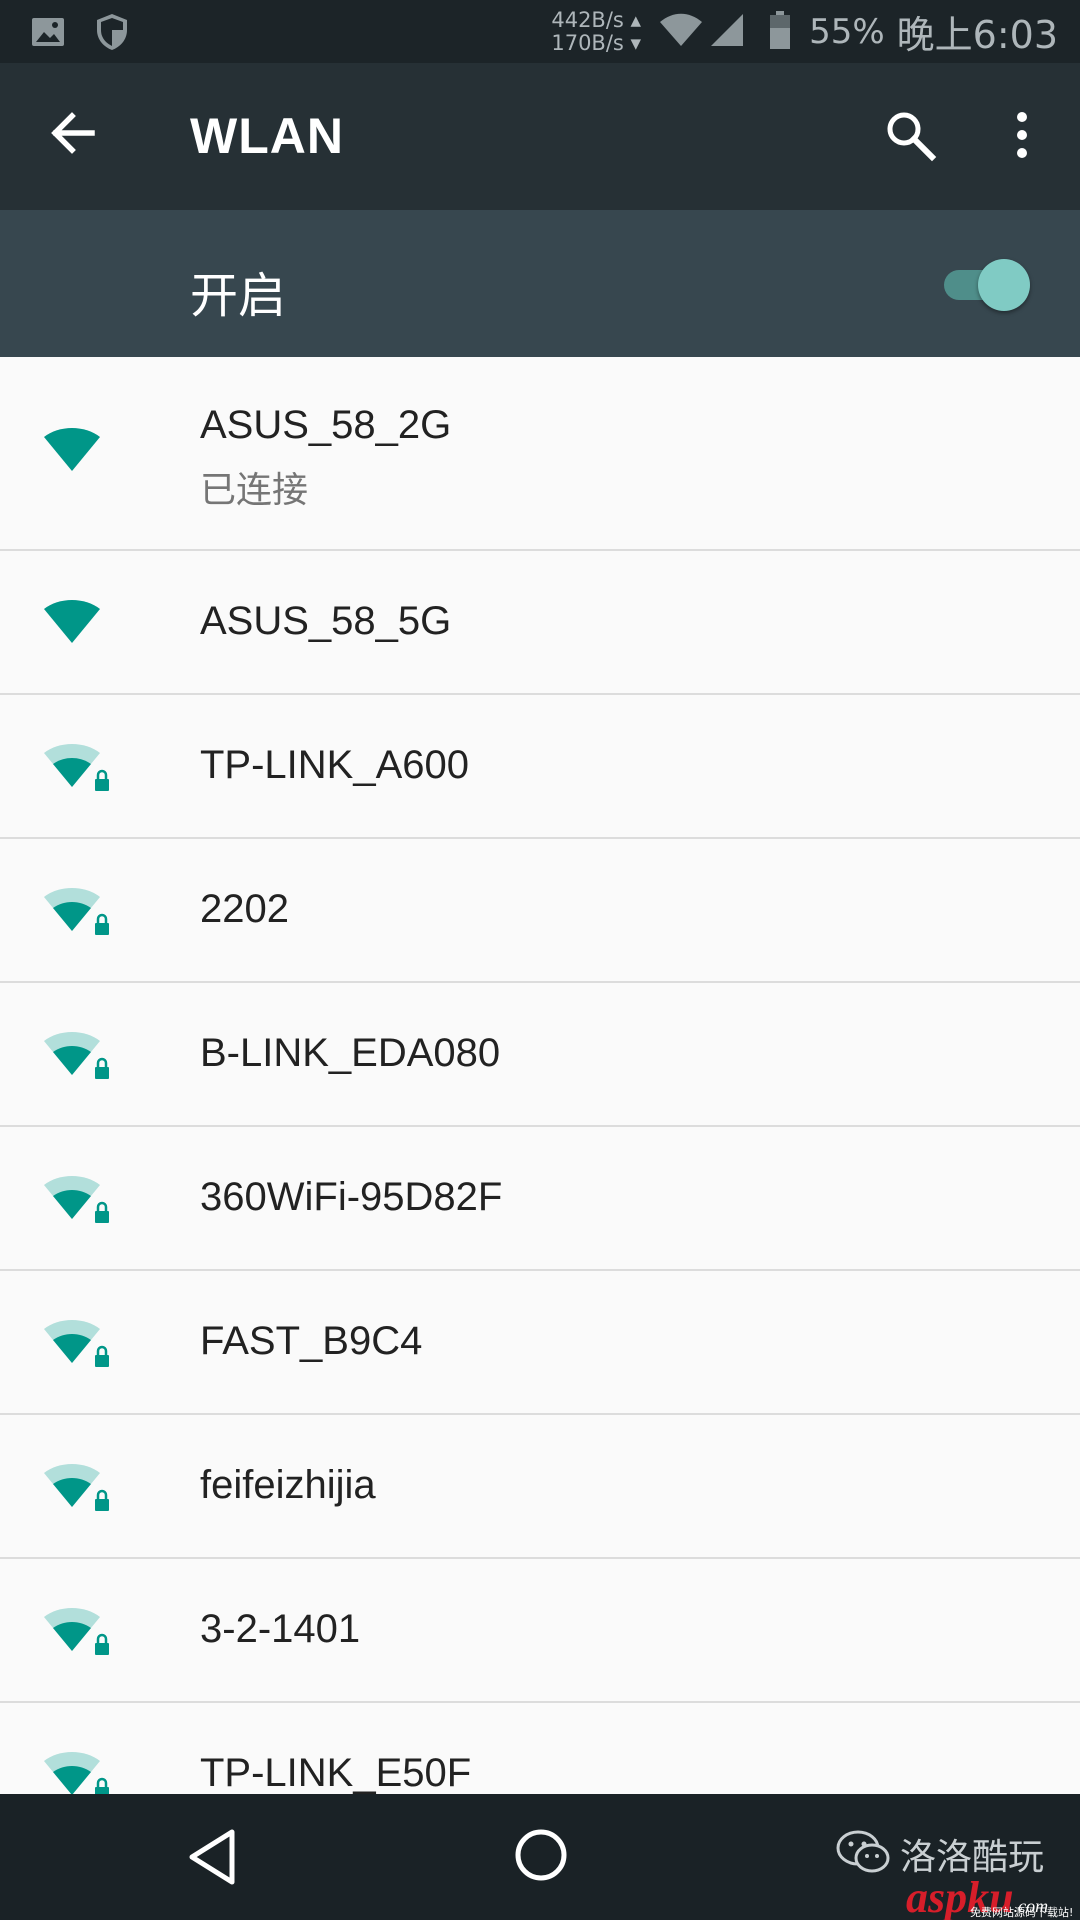 The width and height of the screenshot is (1080, 1920). I want to click on system-navigation-bar: 洛洛酷玩 aspku.com 免费网站源码下载站!, so click(540, 1857).